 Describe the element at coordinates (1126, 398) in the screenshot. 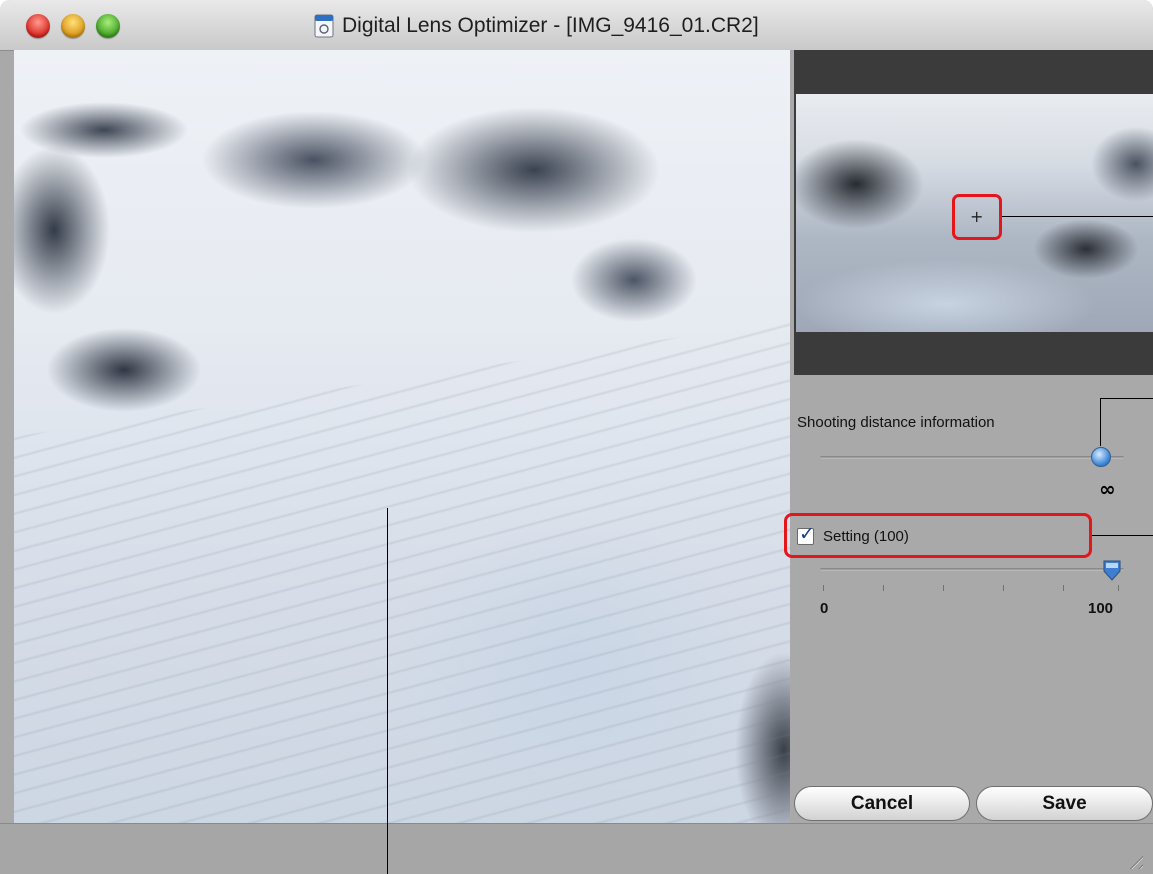

I see `callout-line-distance-h` at that location.